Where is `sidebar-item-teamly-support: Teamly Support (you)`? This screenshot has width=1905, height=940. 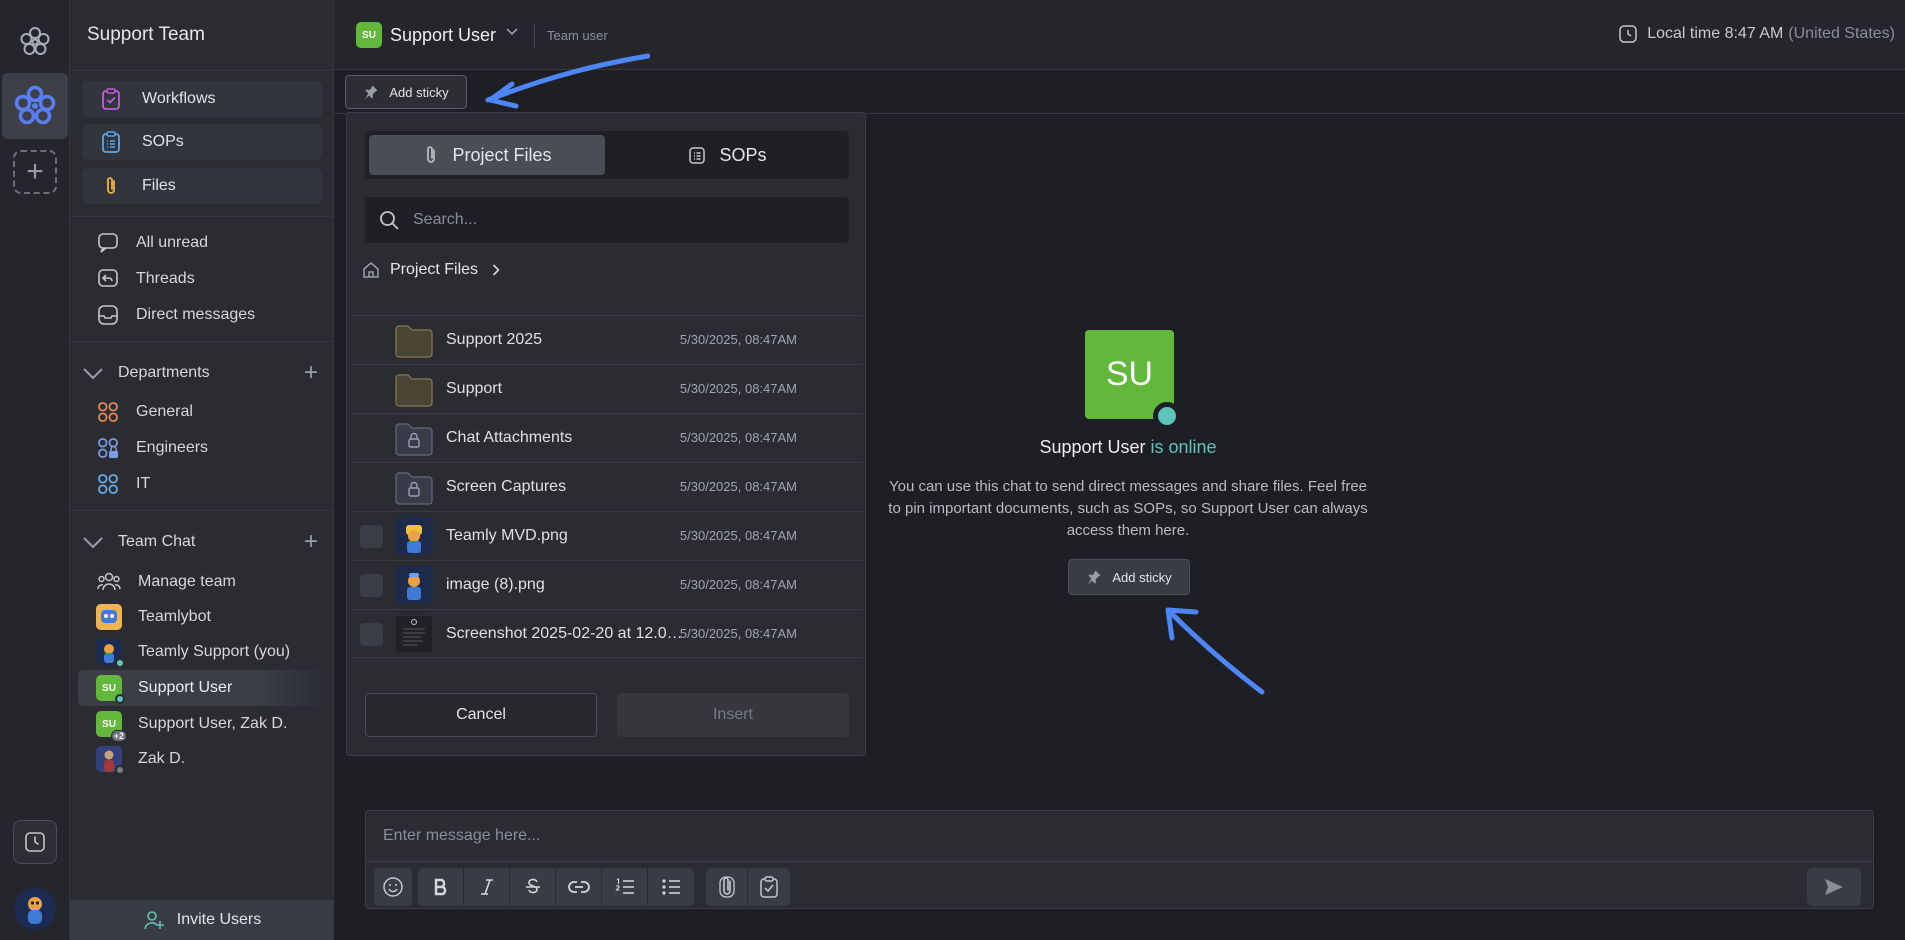 sidebar-item-teamly-support: Teamly Support (you) is located at coordinates (193, 652).